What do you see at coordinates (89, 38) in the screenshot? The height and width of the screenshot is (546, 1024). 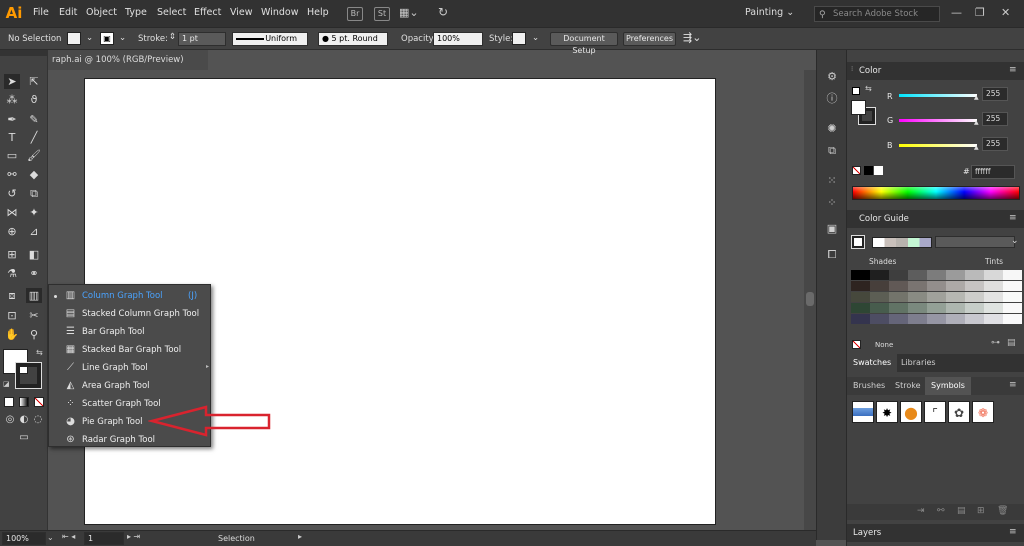 I see `fill-dropdown-icon: ⌄` at bounding box center [89, 38].